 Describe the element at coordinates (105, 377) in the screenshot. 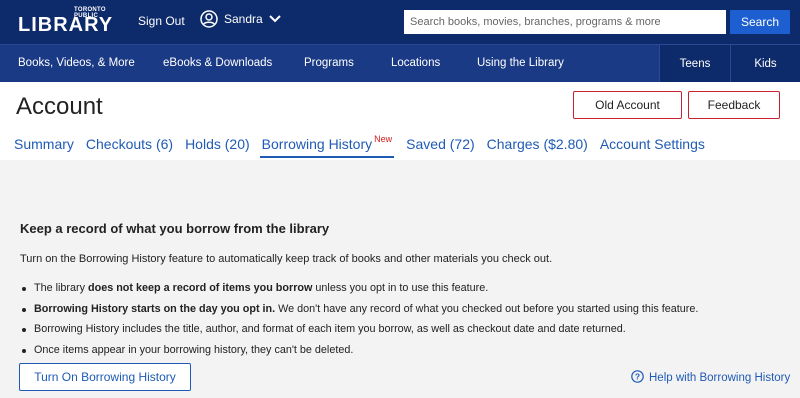

I see `turn-on-borrowing-history-button: Turn On Borrowing History` at that location.